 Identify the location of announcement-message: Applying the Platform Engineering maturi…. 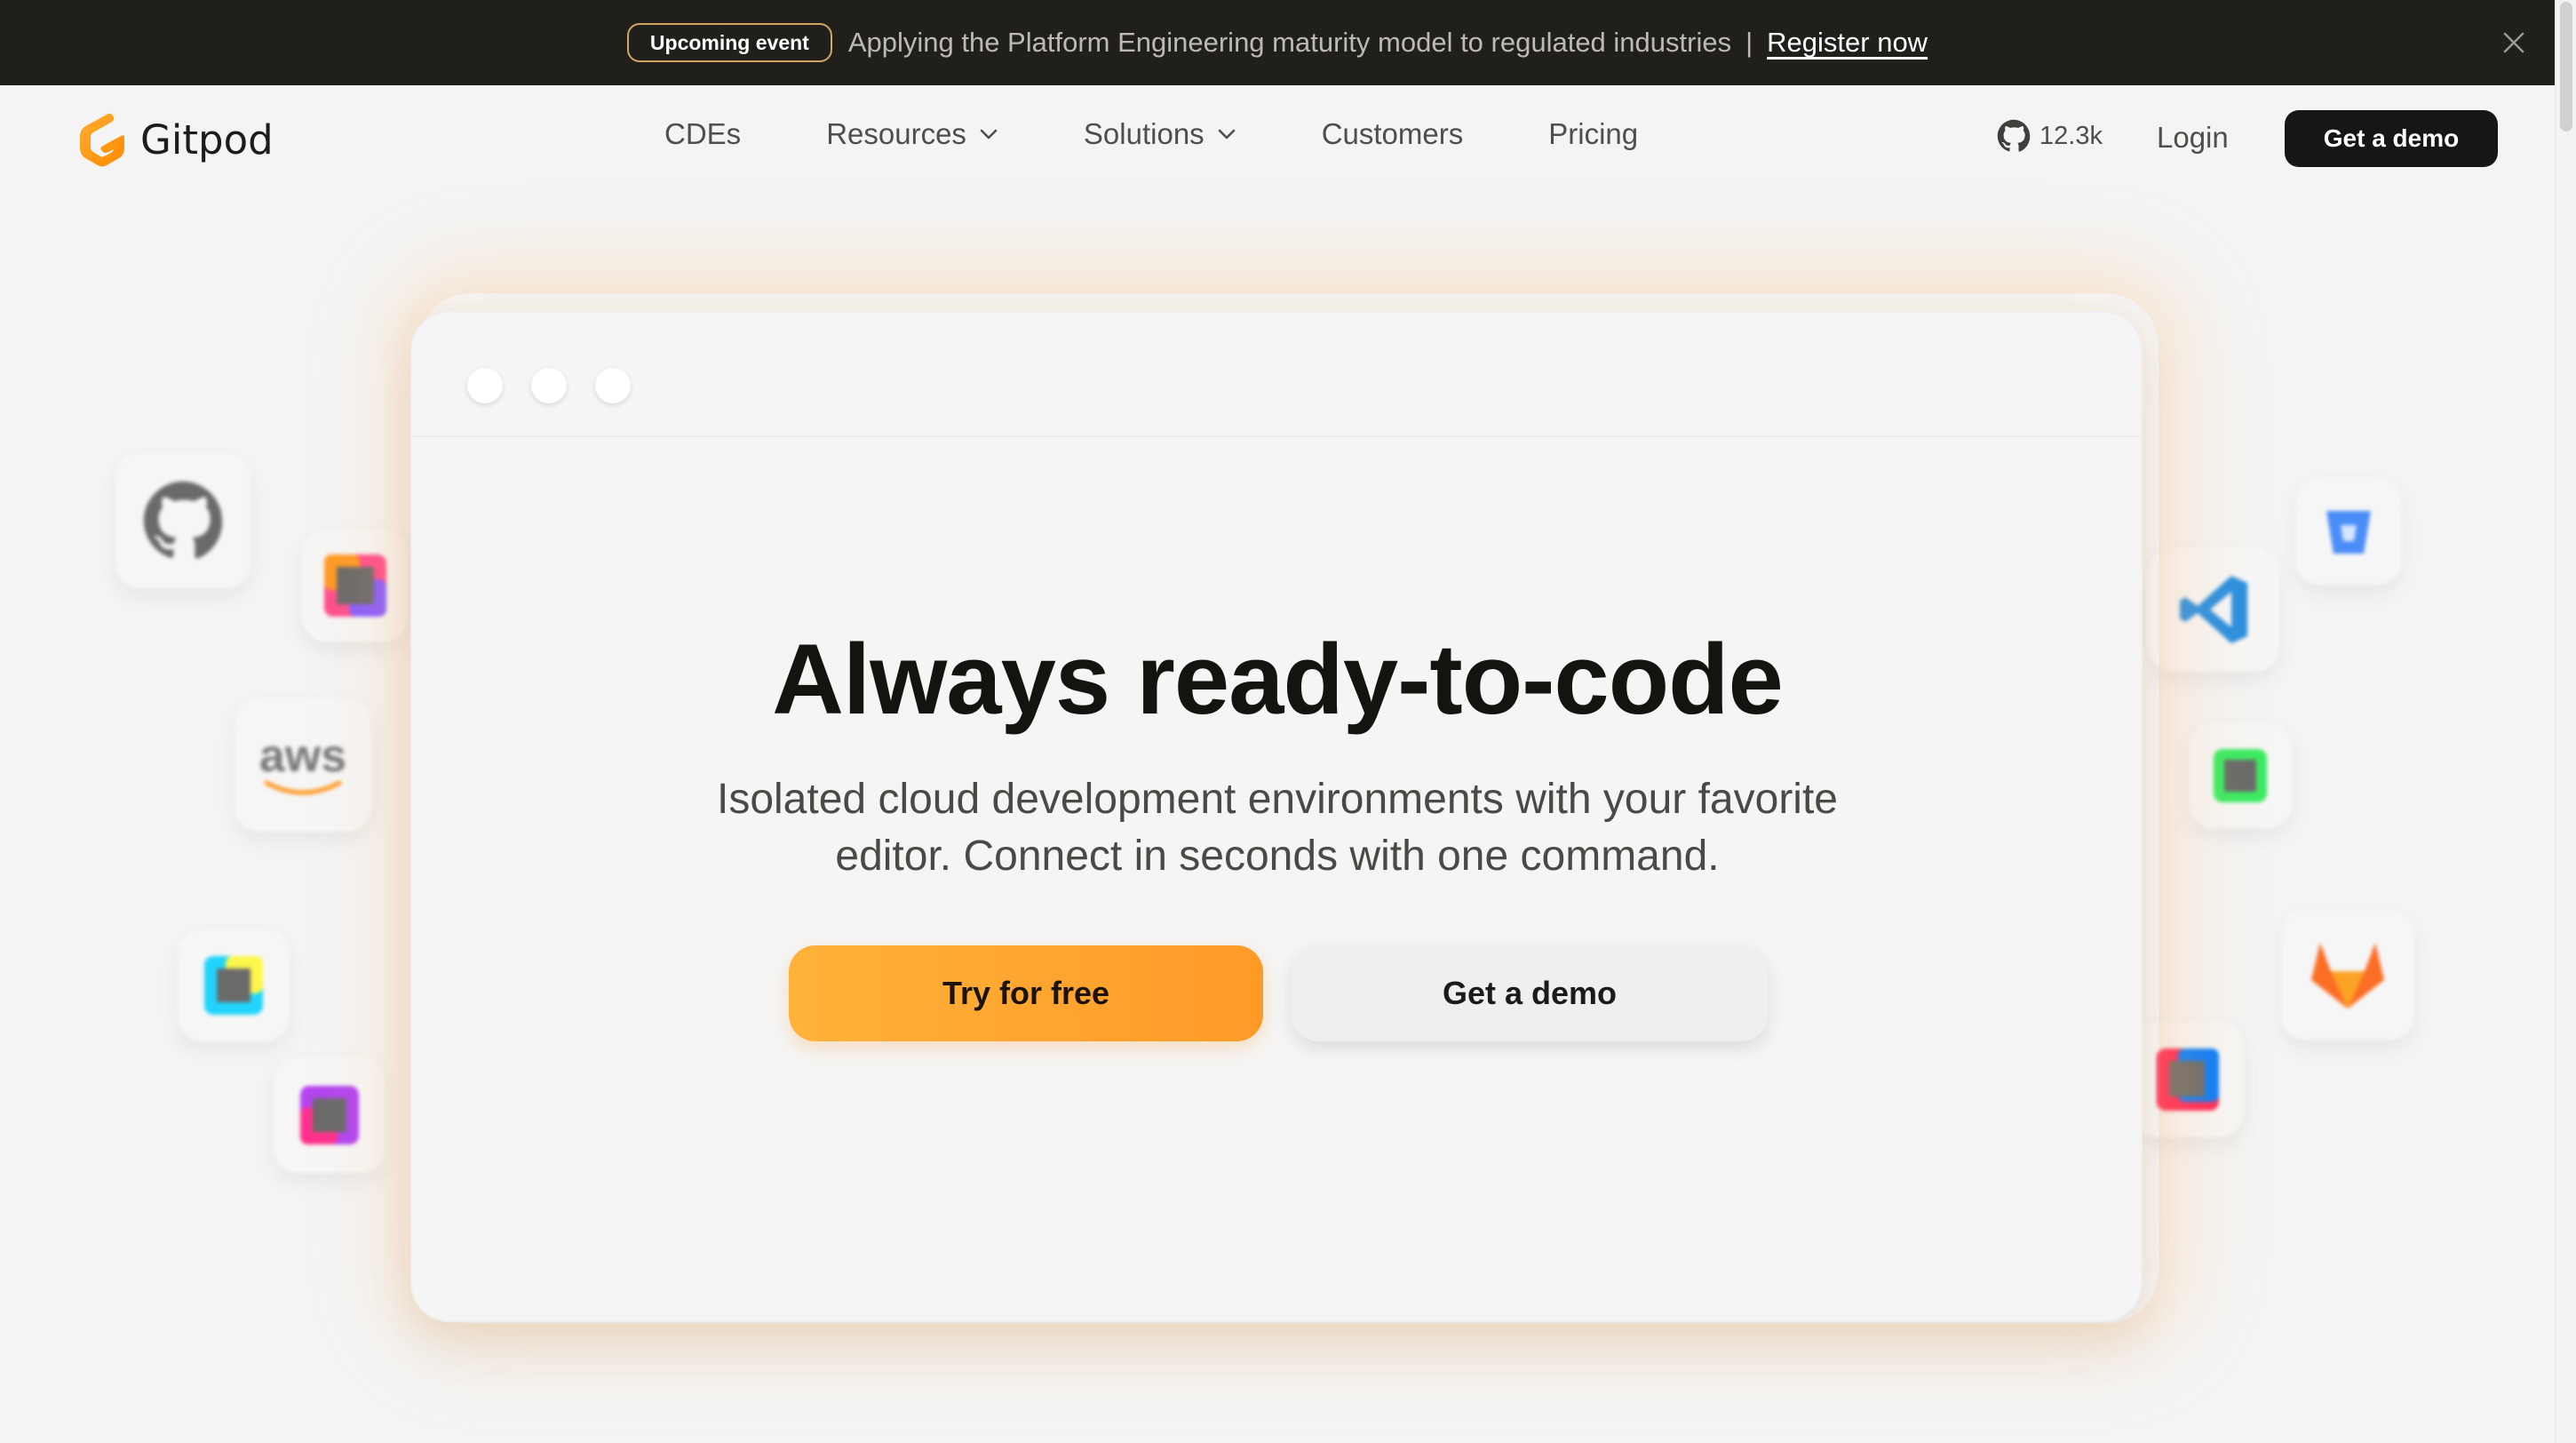
(1289, 42).